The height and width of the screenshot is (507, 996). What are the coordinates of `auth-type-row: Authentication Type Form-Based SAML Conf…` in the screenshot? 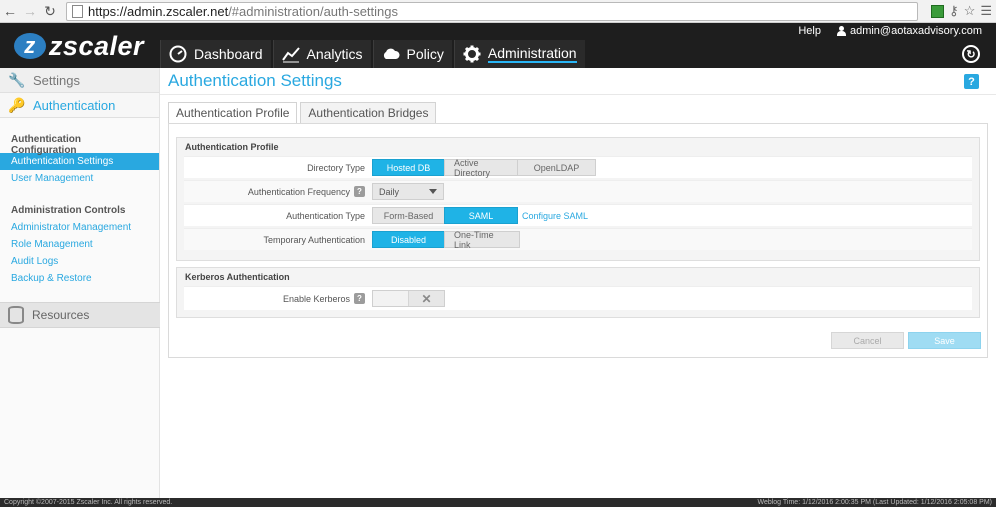 It's located at (578, 215).